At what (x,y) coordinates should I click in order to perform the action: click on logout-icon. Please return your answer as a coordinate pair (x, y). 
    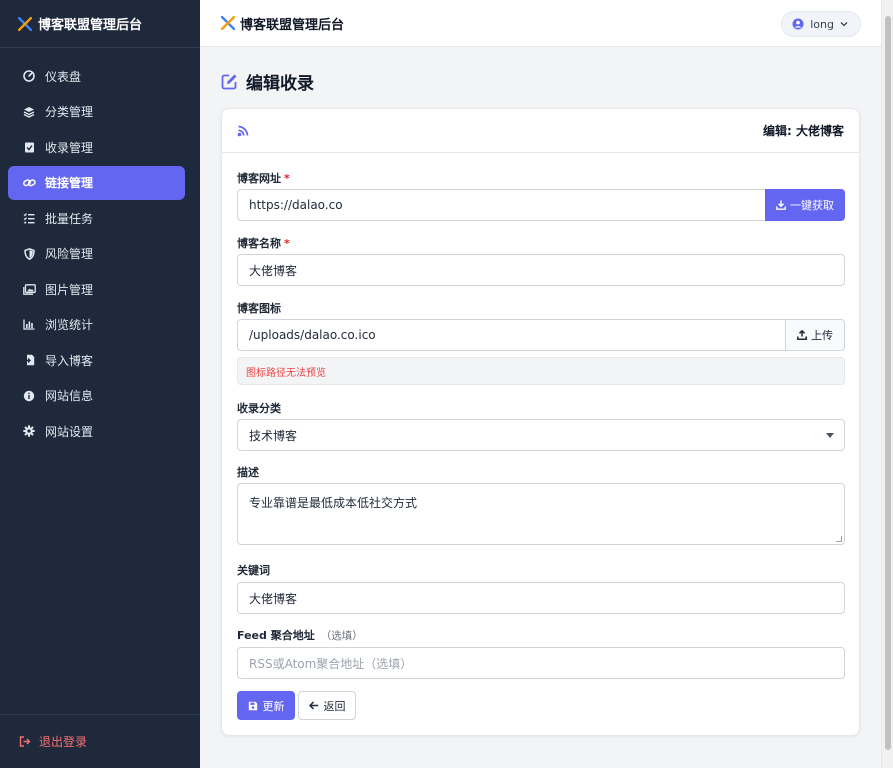
    Looking at the image, I should click on (25, 741).